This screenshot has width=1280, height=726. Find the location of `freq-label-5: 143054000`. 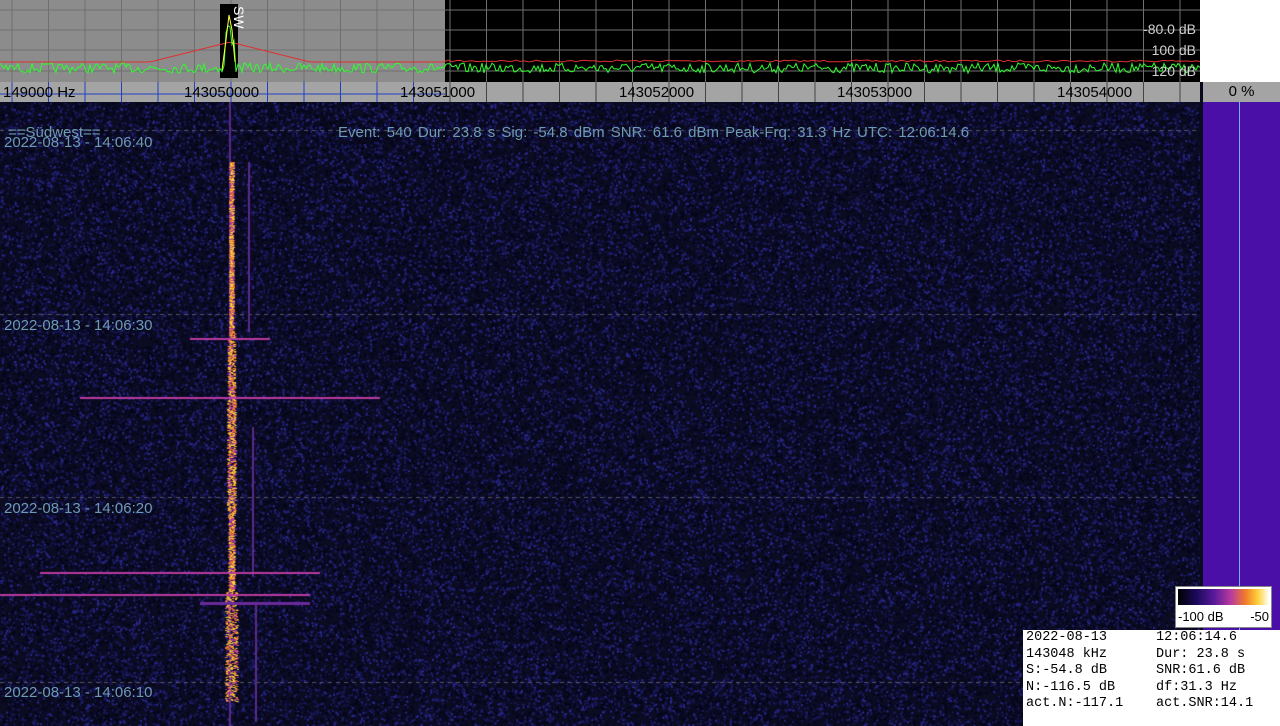

freq-label-5: 143054000 is located at coordinates (1095, 92).